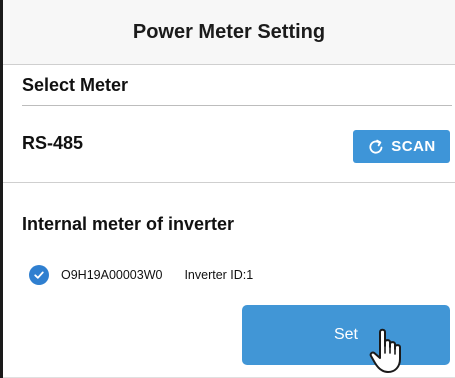  I want to click on meter-serial: O9H19A00003W0, so click(112, 275).